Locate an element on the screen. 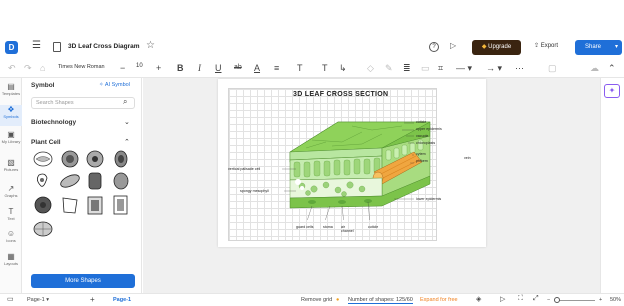 Image resolution: width=624 pixels, height=306 pixels. label-cuticle-bottom: cuticle is located at coordinates (373, 227).